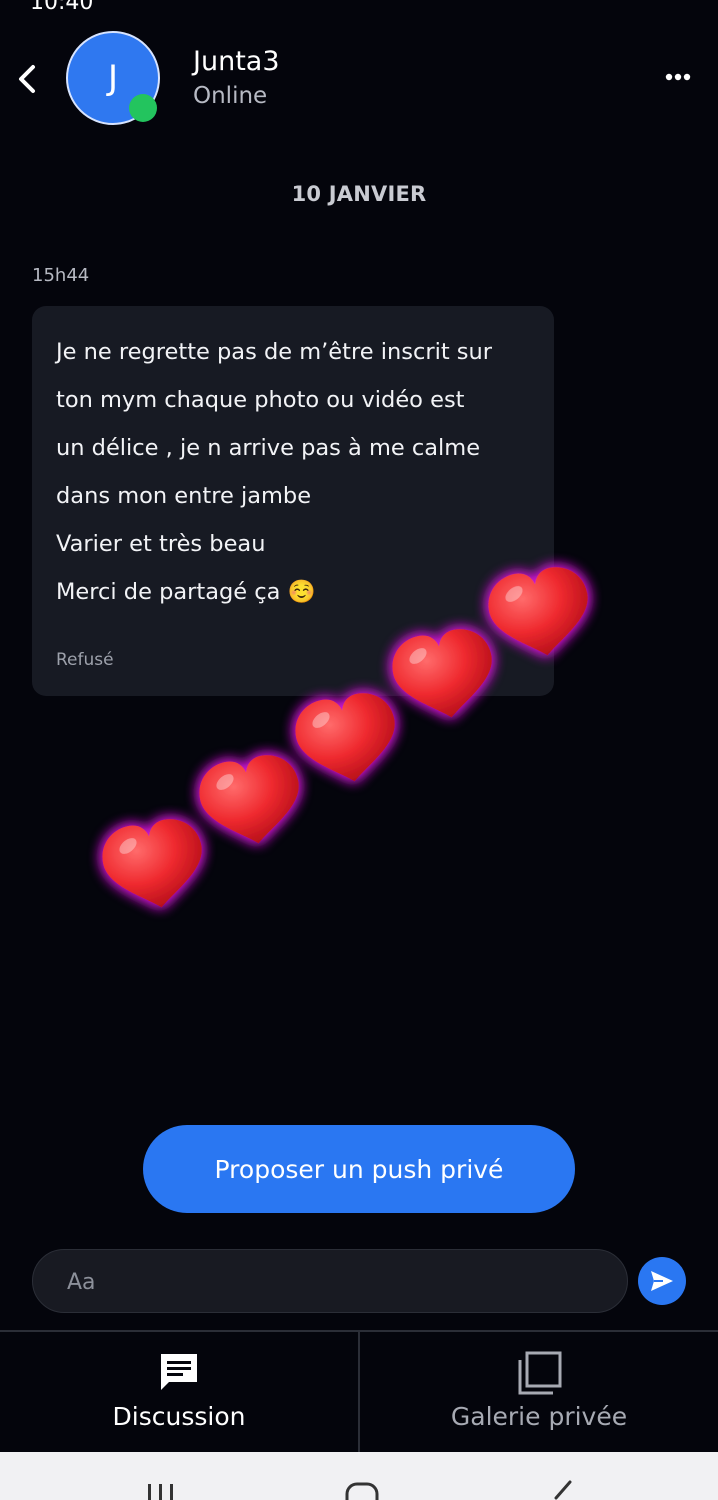 The image size is (718, 1500). Describe the element at coordinates (539, 1416) in the screenshot. I see `tab-galerie-label: Galerie privée` at that location.